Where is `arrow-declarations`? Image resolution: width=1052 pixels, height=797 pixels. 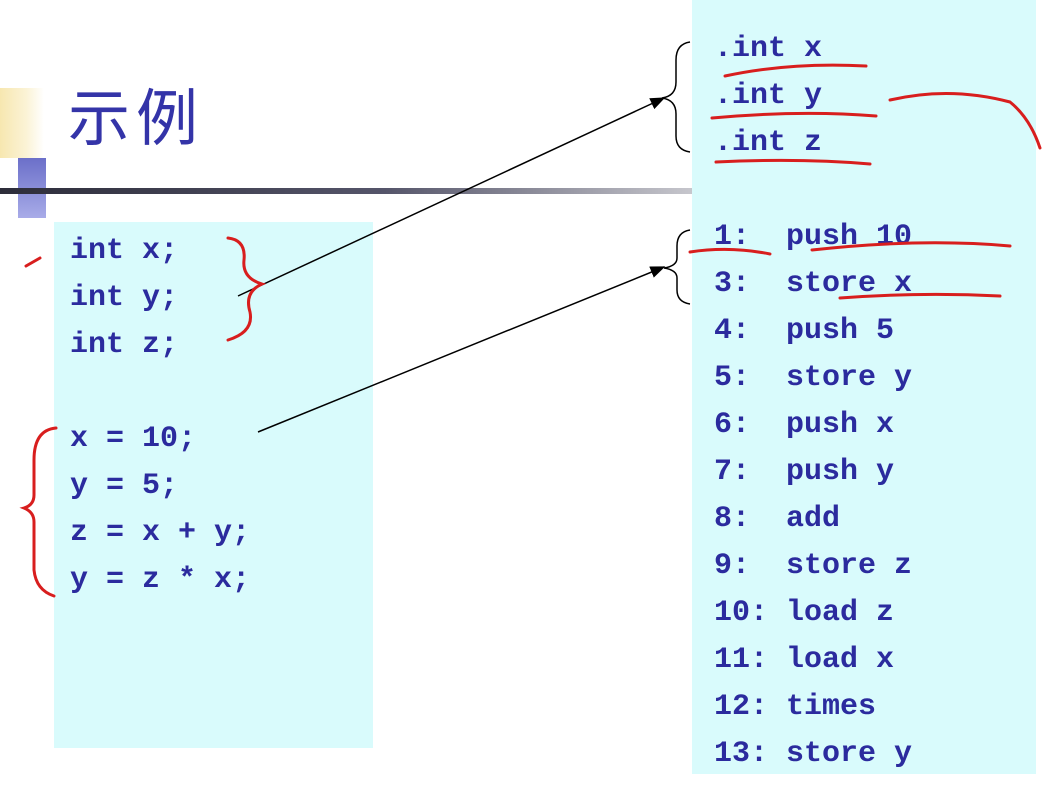
arrow-declarations is located at coordinates (451, 197).